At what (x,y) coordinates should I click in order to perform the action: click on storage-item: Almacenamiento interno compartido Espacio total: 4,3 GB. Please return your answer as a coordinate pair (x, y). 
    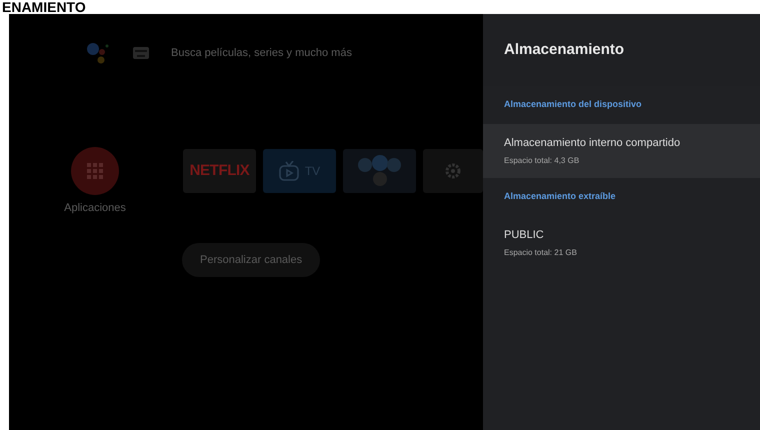
    Looking at the image, I should click on (621, 151).